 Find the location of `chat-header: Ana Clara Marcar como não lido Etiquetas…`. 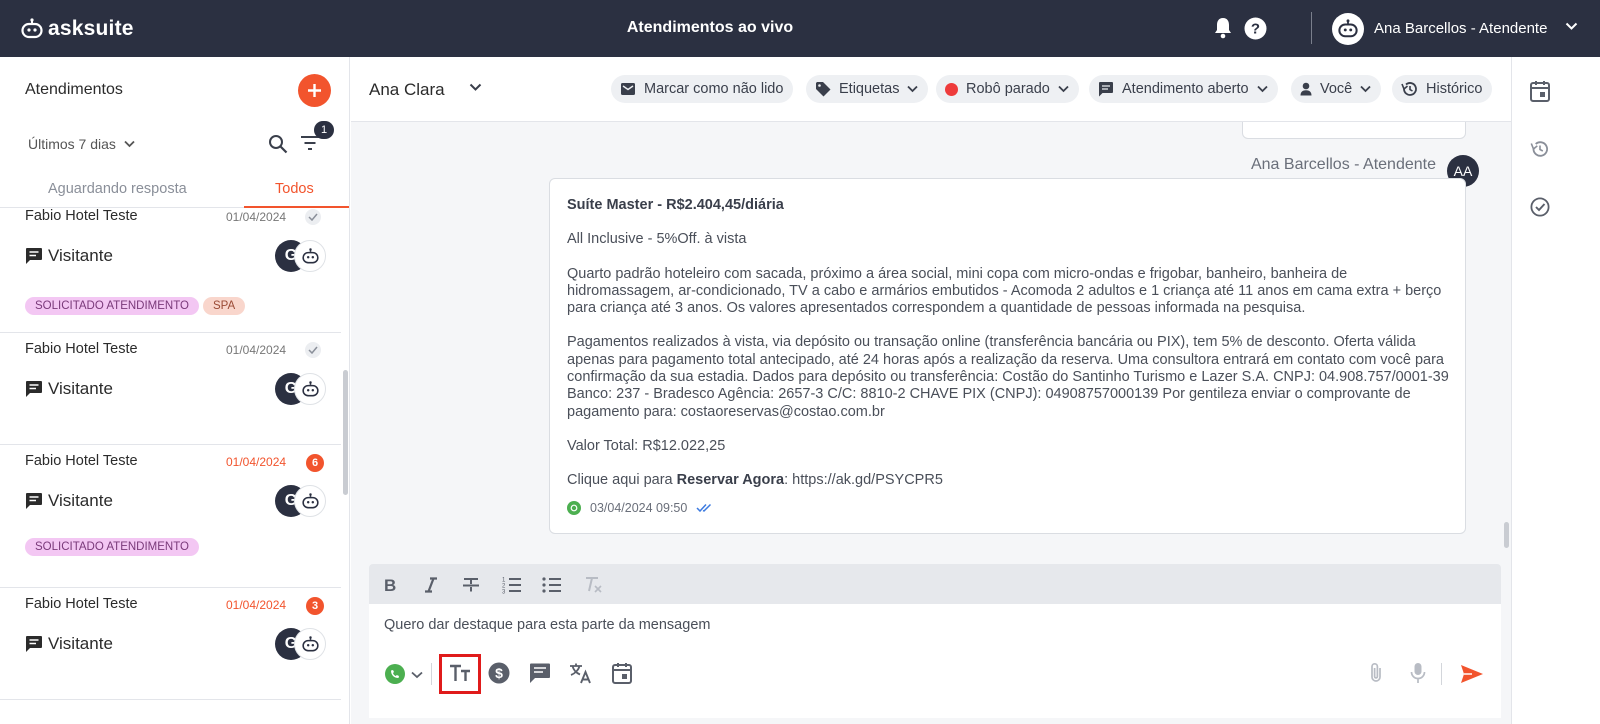

chat-header: Ana Clara Marcar como não lido Etiquetas… is located at coordinates (931, 89).